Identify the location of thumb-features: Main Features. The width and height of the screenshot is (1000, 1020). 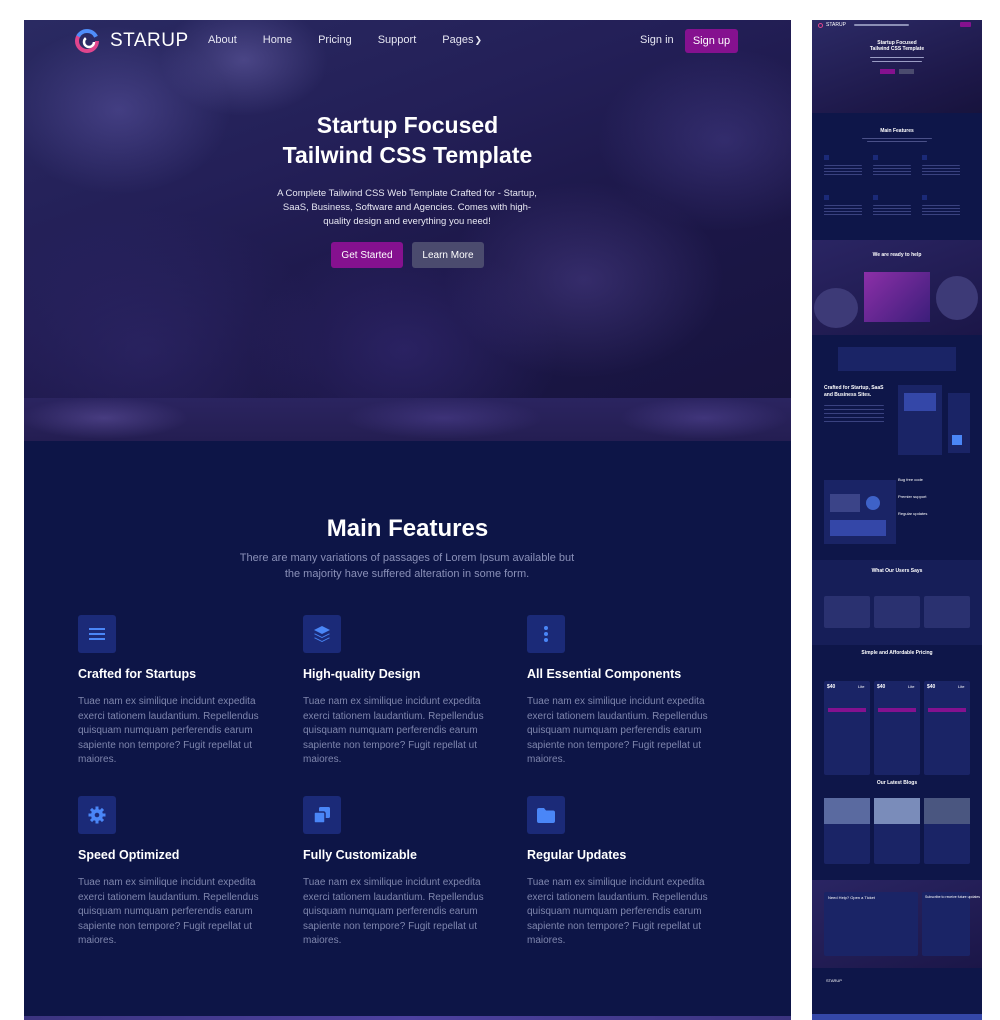
(897, 176).